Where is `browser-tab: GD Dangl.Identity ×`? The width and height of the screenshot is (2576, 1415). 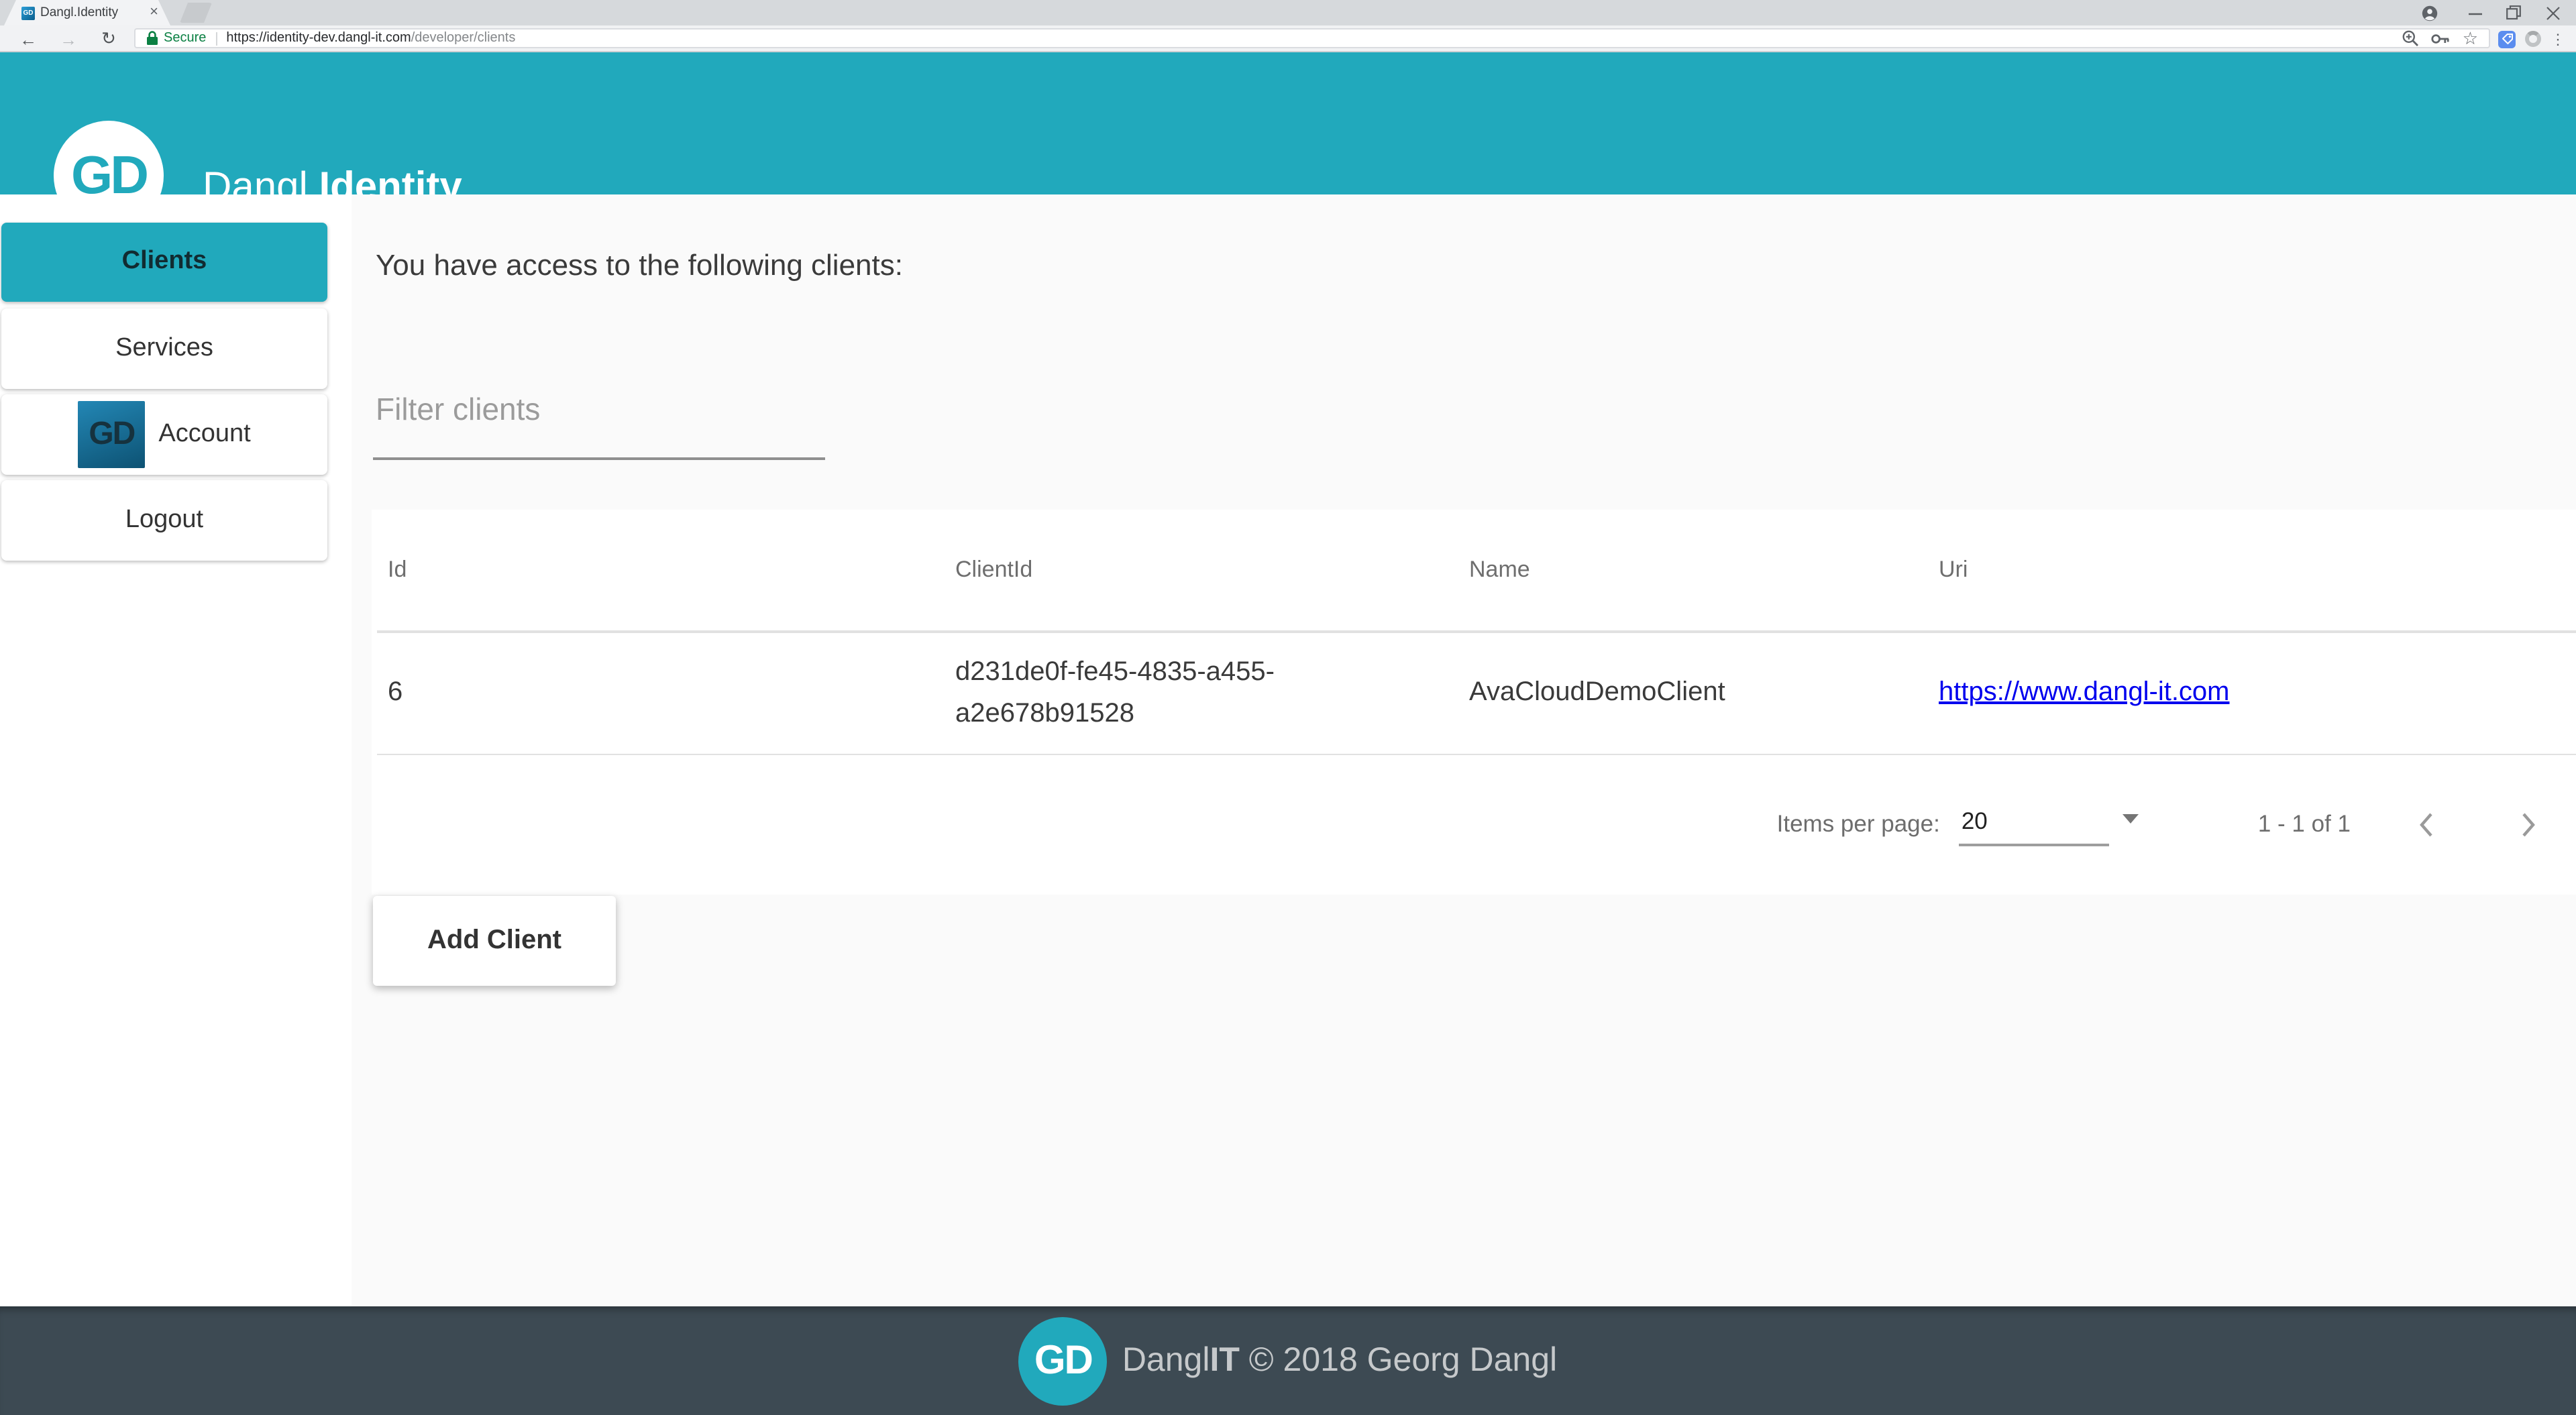
browser-tab: GD Dangl.Identity × is located at coordinates (87, 12).